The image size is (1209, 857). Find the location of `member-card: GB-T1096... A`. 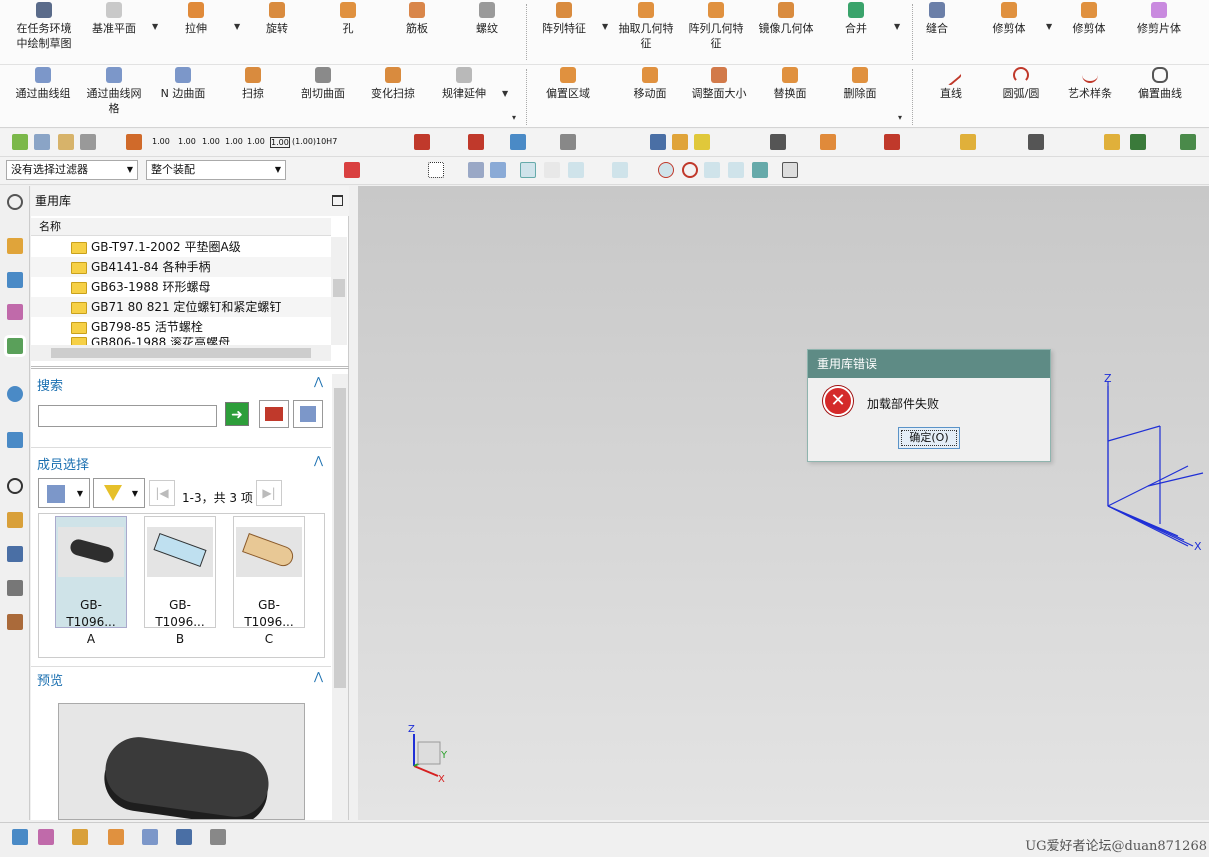

member-card: GB-T1096... A is located at coordinates (91, 581).